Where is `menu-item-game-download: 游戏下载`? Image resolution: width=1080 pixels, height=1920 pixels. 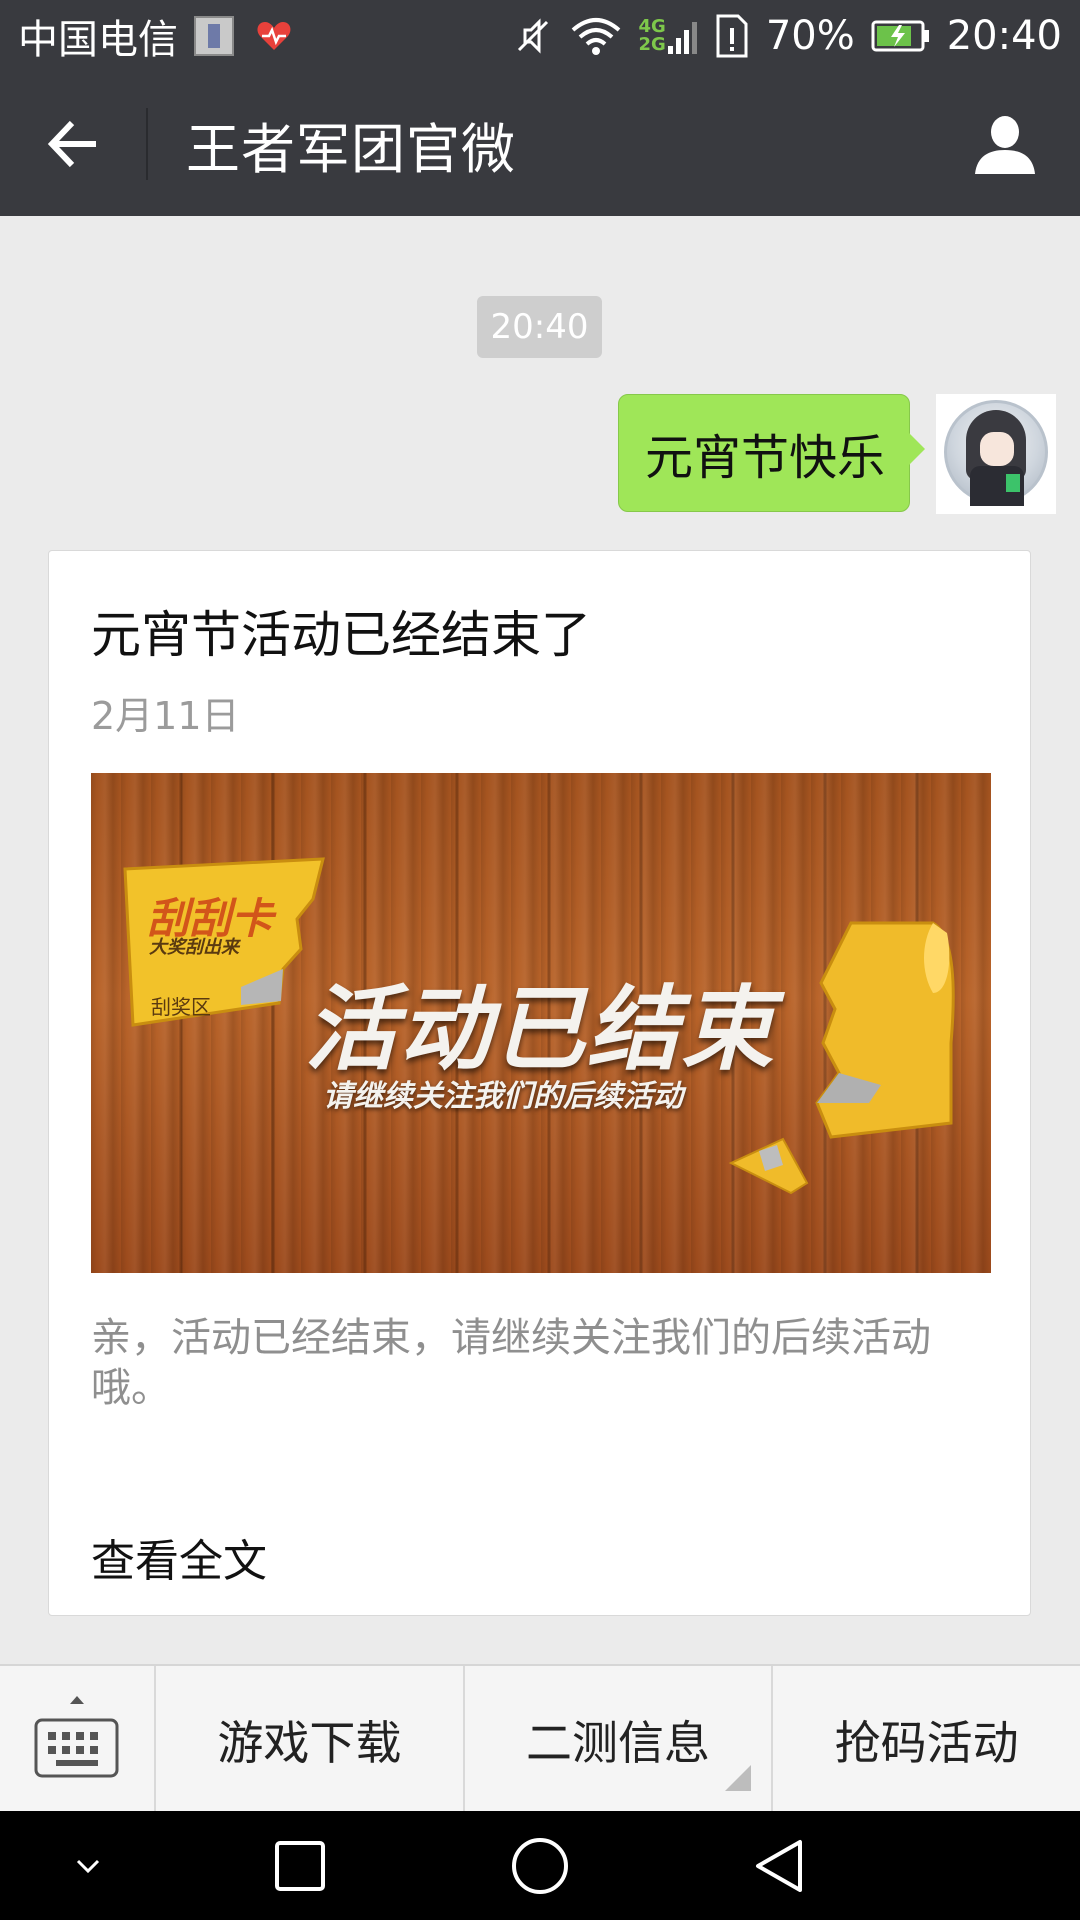 menu-item-game-download: 游戏下载 is located at coordinates (310, 1739).